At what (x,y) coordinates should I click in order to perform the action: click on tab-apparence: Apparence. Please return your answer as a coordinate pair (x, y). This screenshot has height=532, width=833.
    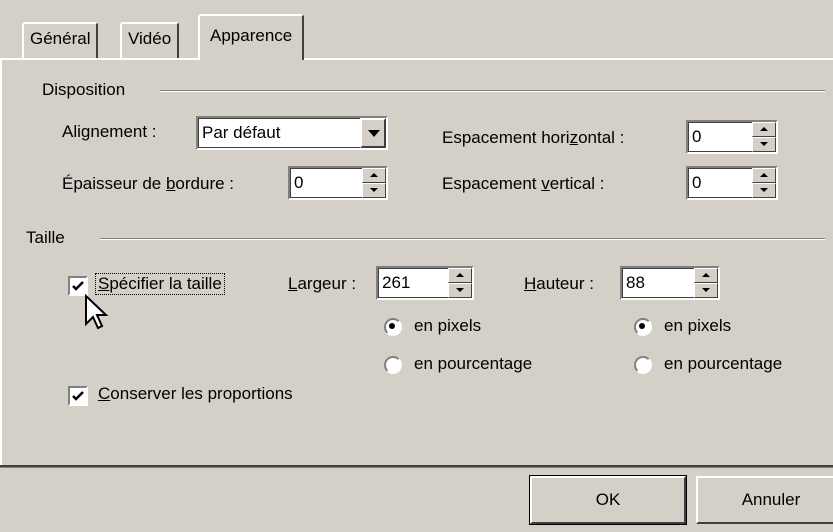
    Looking at the image, I should click on (251, 37).